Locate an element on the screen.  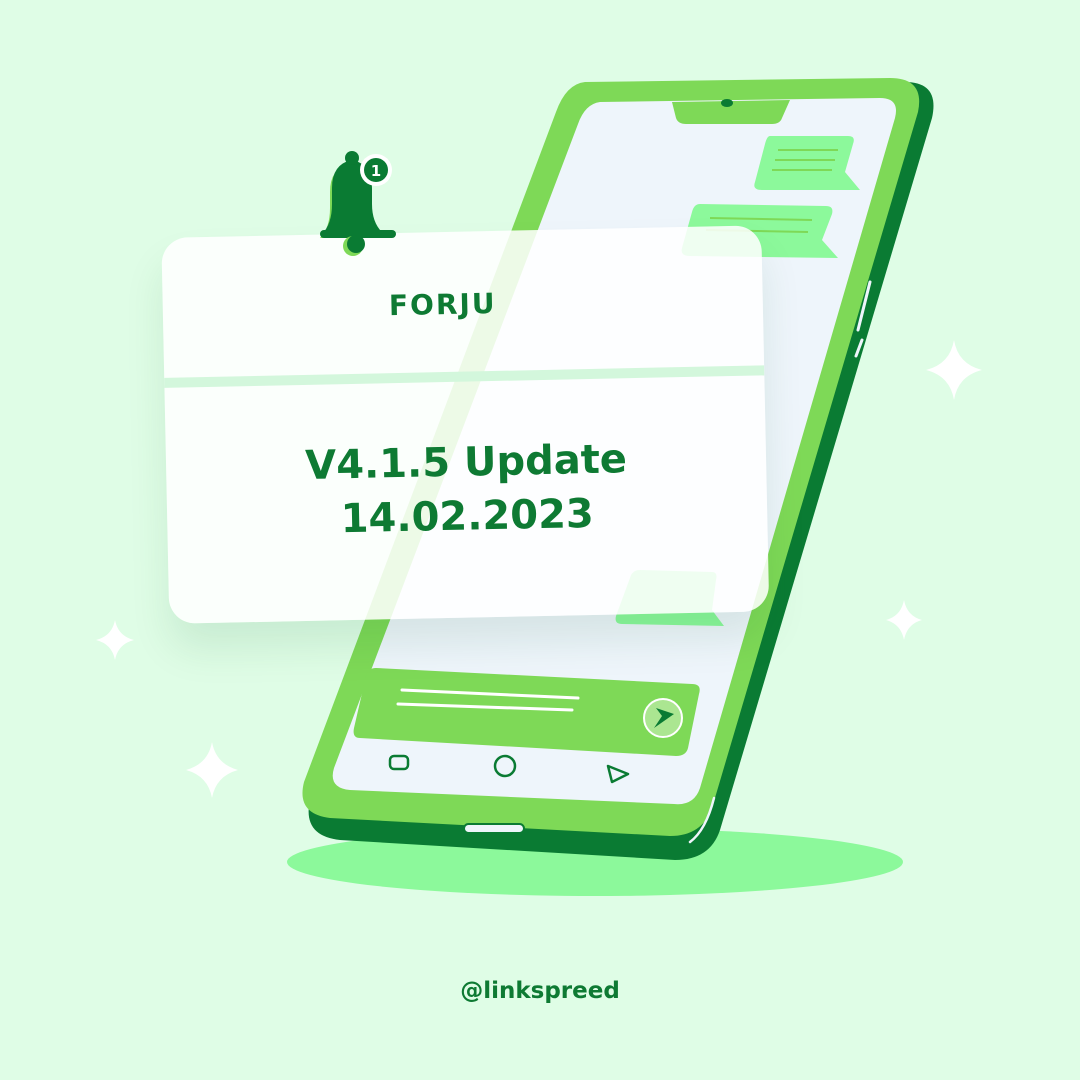
update-title: V4.1.5 Update 14.02.2023 is located at coordinates (467, 489).